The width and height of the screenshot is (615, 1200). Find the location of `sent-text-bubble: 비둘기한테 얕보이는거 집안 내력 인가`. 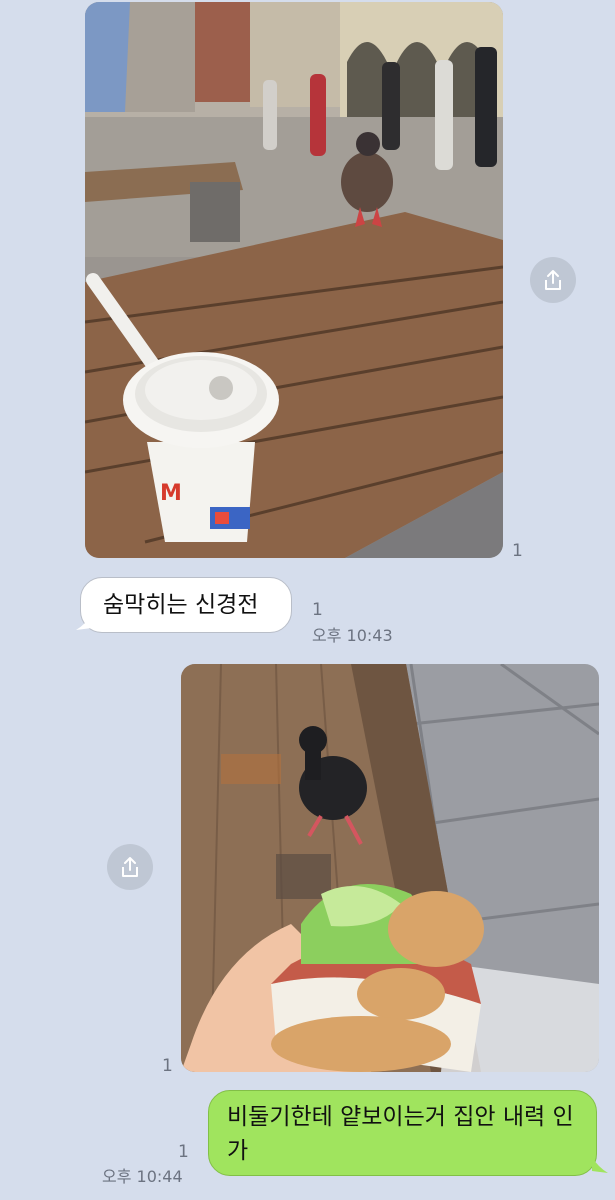

sent-text-bubble: 비둘기한테 얕보이는거 집안 내력 인가 is located at coordinates (402, 1133).